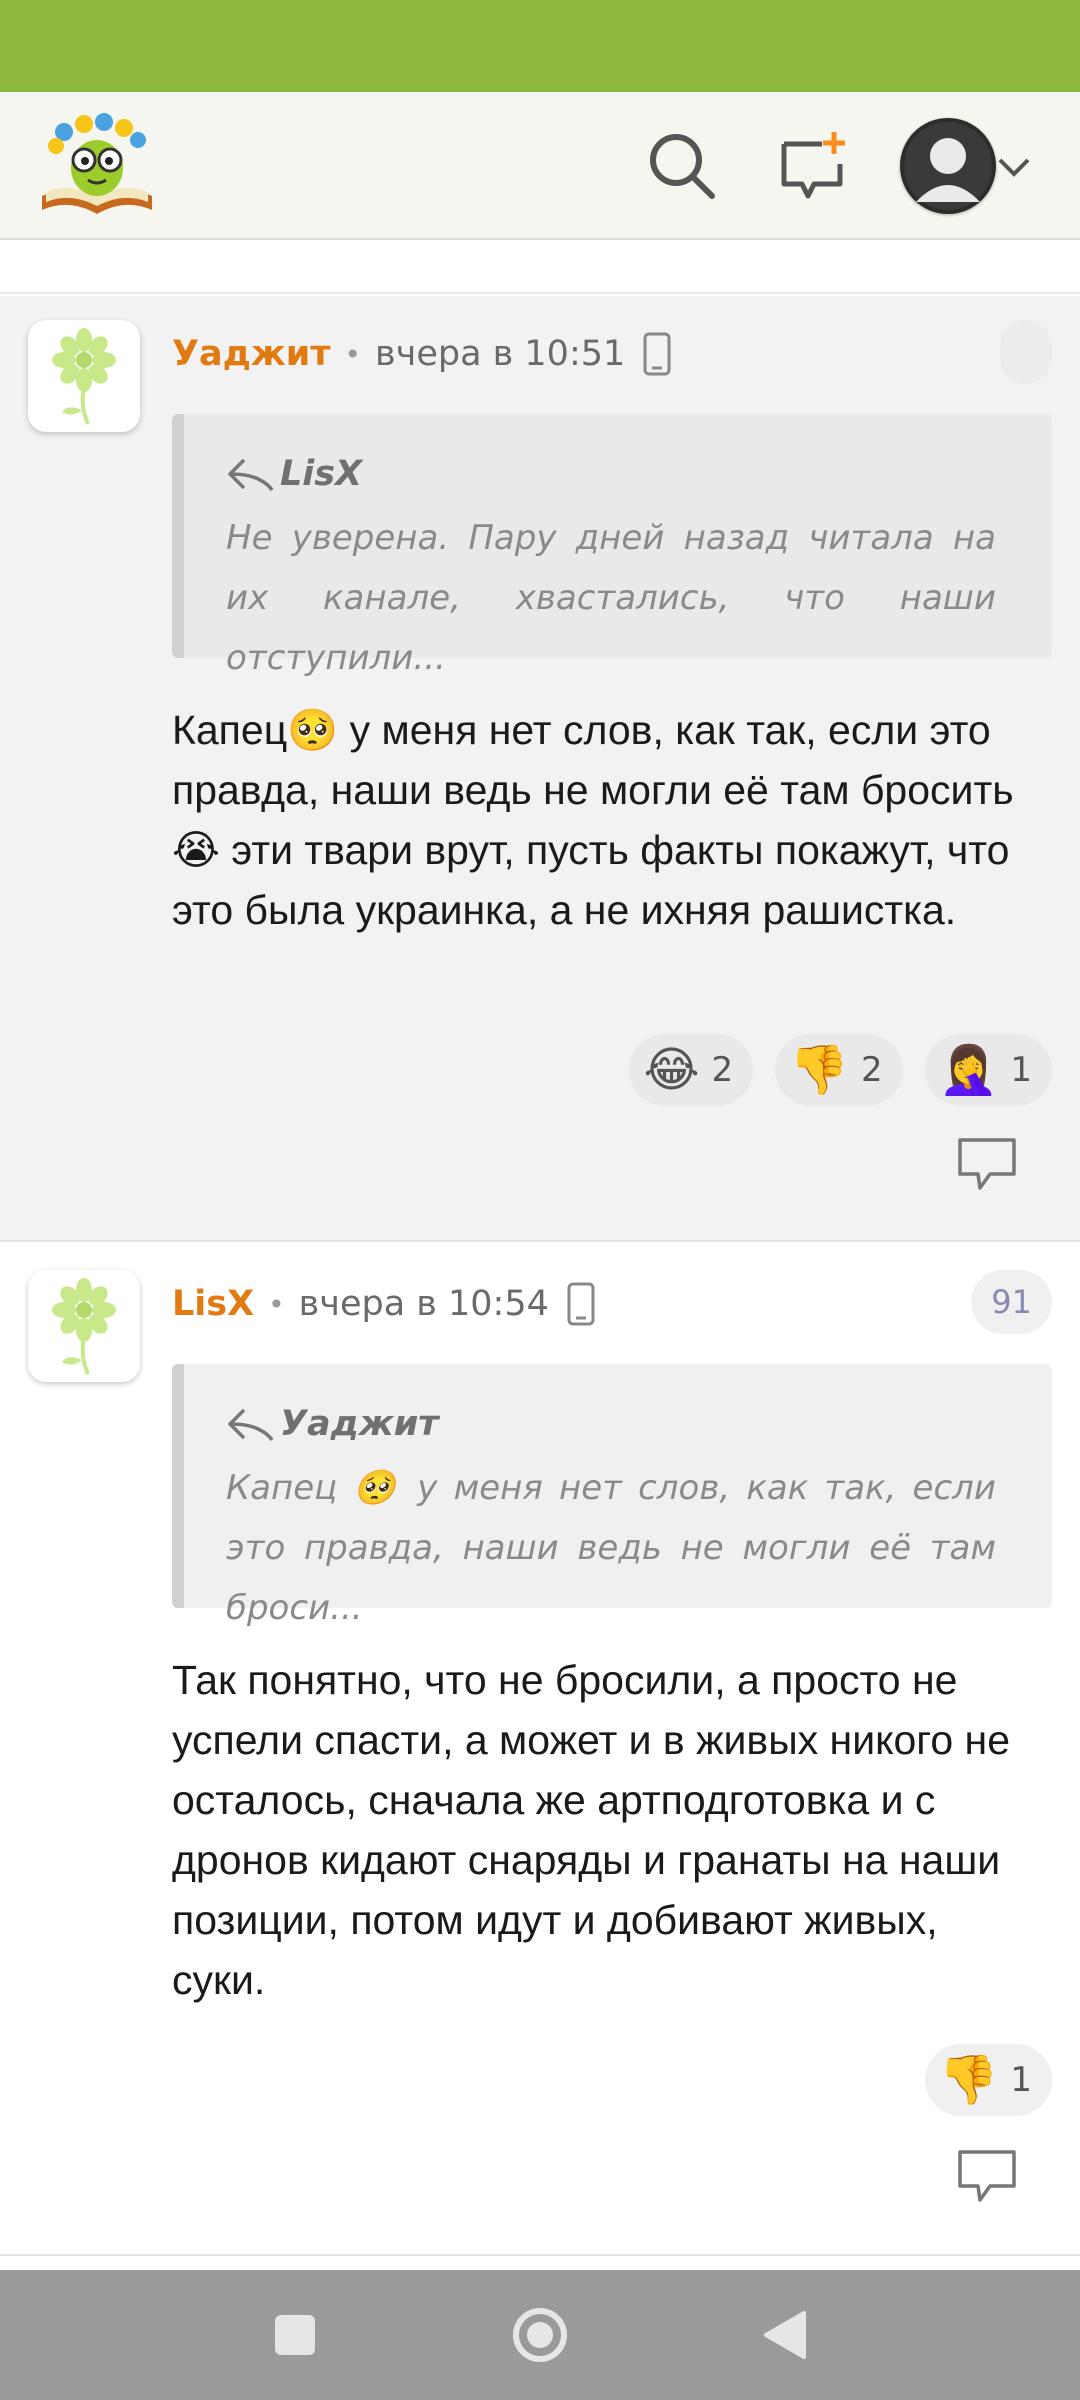  What do you see at coordinates (639, 474) in the screenshot?
I see `quote-author: LisX` at bounding box center [639, 474].